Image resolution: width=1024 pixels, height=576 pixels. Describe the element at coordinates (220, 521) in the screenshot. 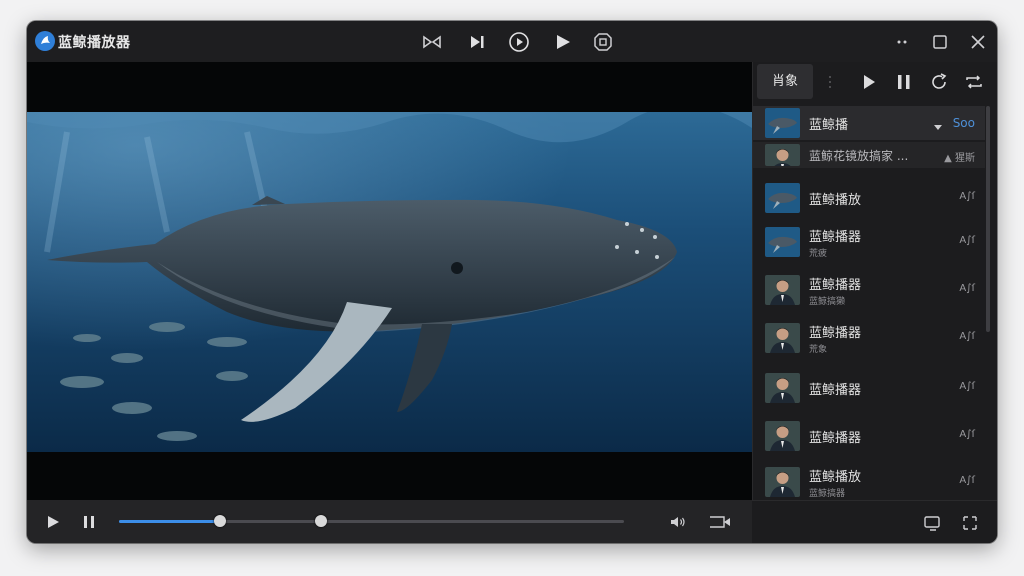

I see `progress-handle` at that location.